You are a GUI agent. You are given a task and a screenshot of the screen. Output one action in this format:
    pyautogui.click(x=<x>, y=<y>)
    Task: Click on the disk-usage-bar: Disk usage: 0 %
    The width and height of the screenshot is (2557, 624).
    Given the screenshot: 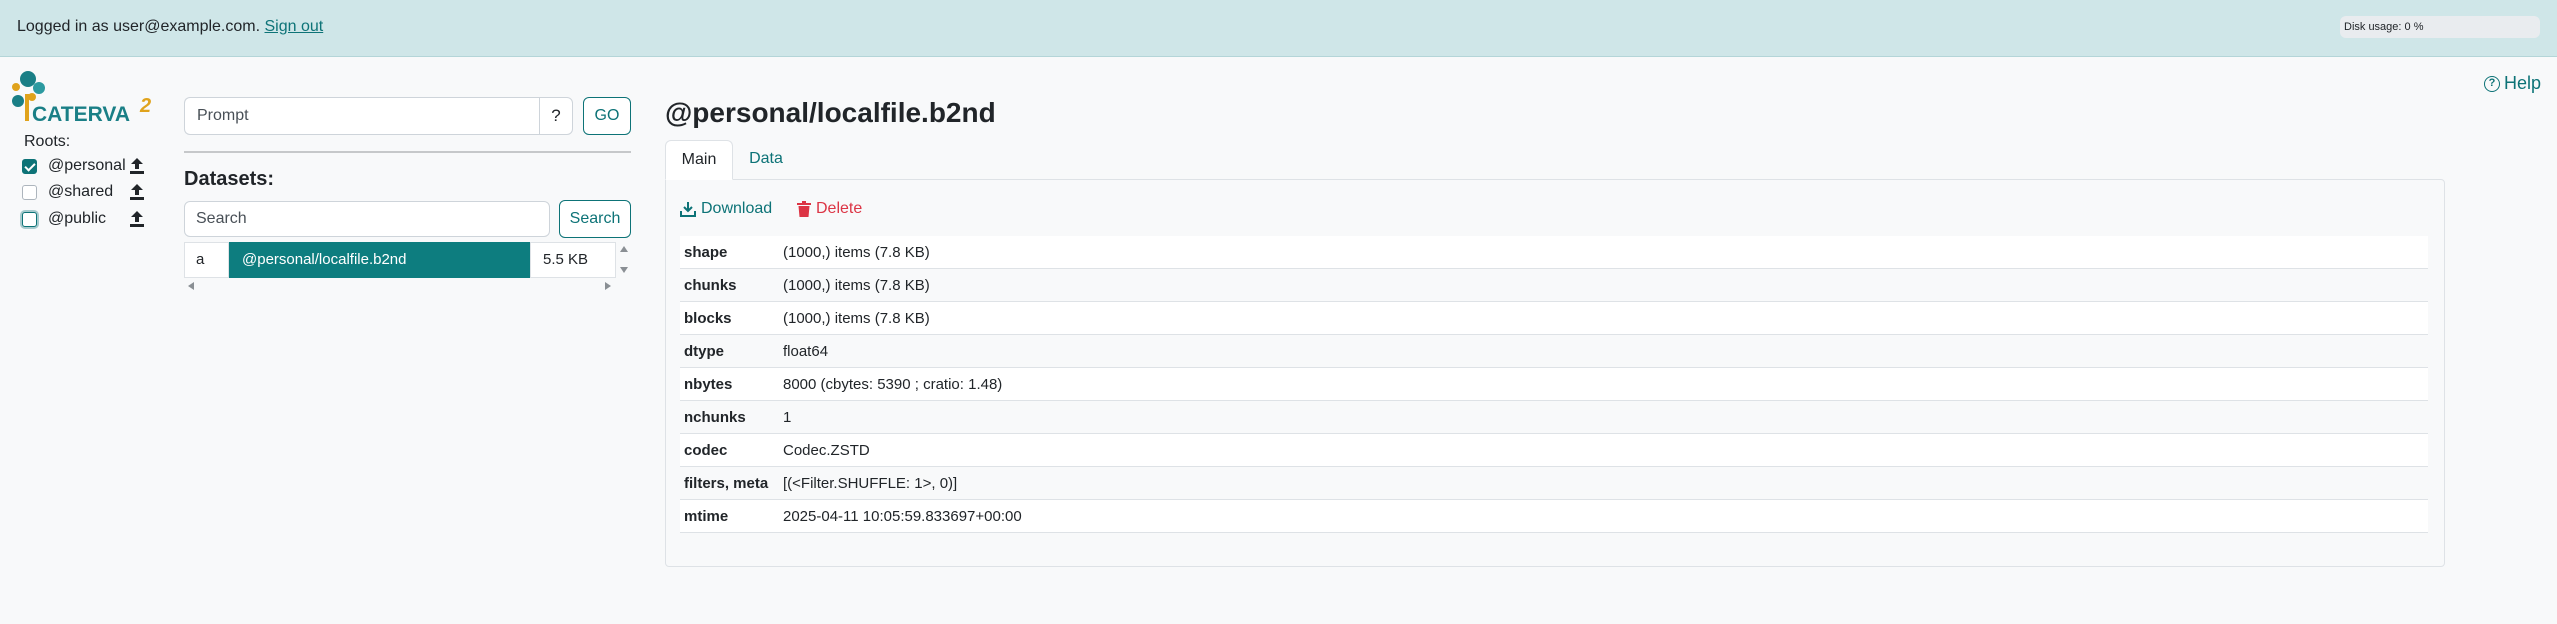 What is the action you would take?
    pyautogui.click(x=2440, y=27)
    